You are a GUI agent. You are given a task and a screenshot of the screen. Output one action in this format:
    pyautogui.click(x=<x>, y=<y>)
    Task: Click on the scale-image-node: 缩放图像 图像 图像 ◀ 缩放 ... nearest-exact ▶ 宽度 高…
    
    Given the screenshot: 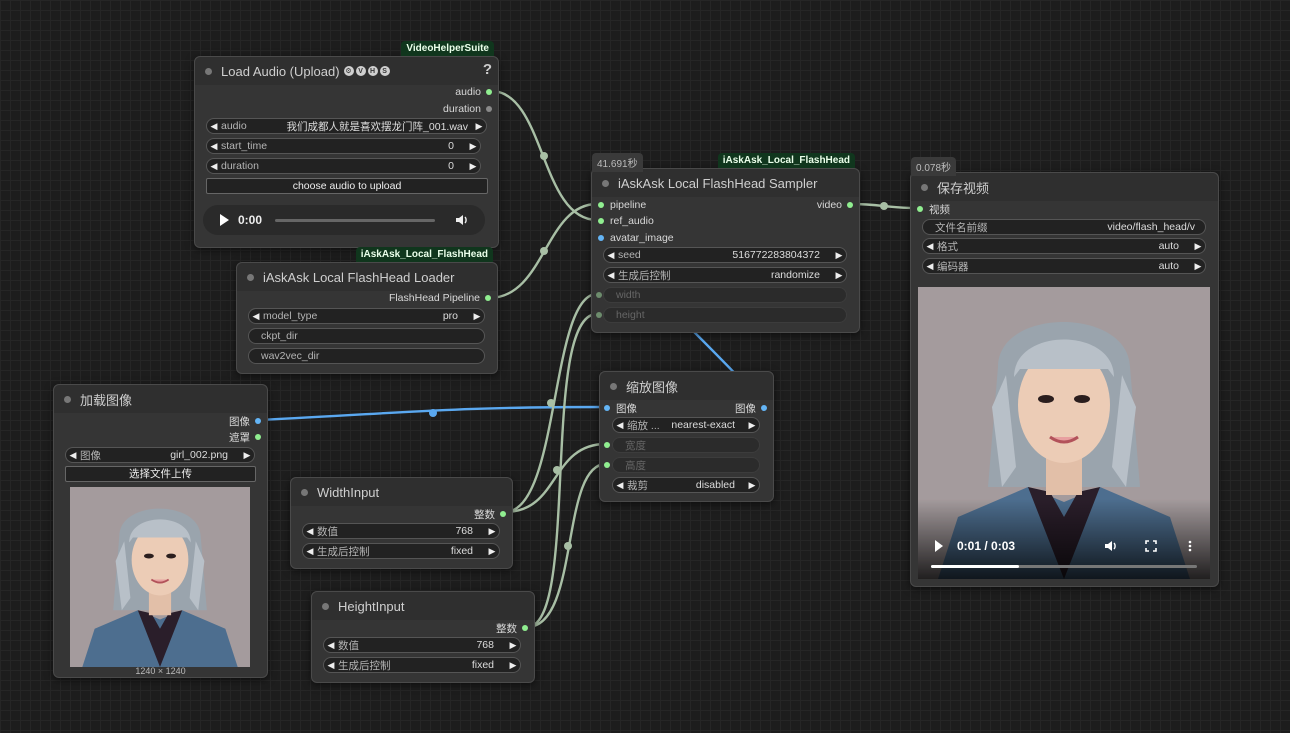 What is the action you would take?
    pyautogui.click(x=686, y=436)
    